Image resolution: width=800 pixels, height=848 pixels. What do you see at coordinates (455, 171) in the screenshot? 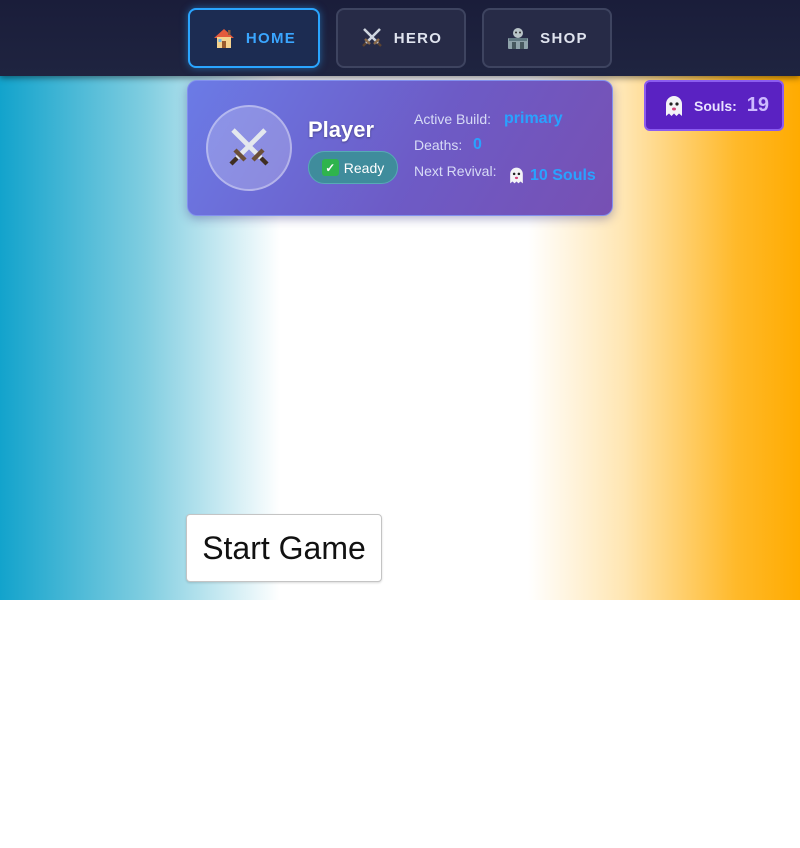
I see `next-revival-label: Next Revival:` at bounding box center [455, 171].